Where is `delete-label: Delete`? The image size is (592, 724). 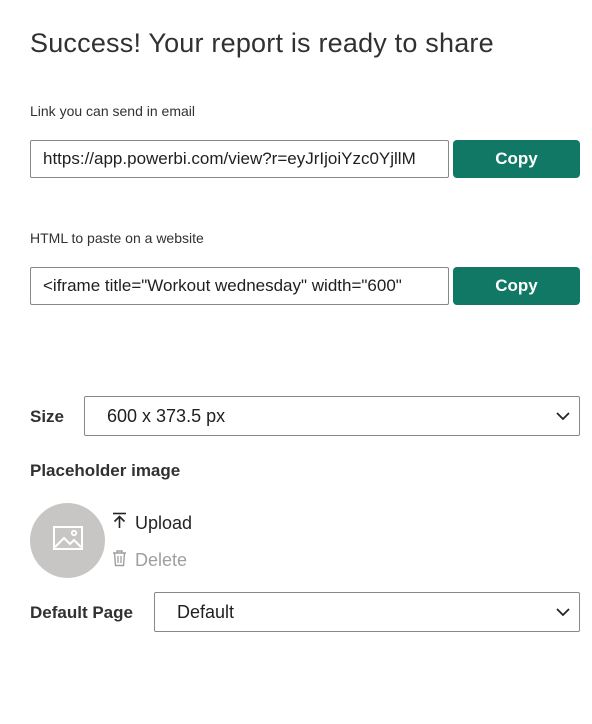
delete-label: Delete is located at coordinates (161, 560).